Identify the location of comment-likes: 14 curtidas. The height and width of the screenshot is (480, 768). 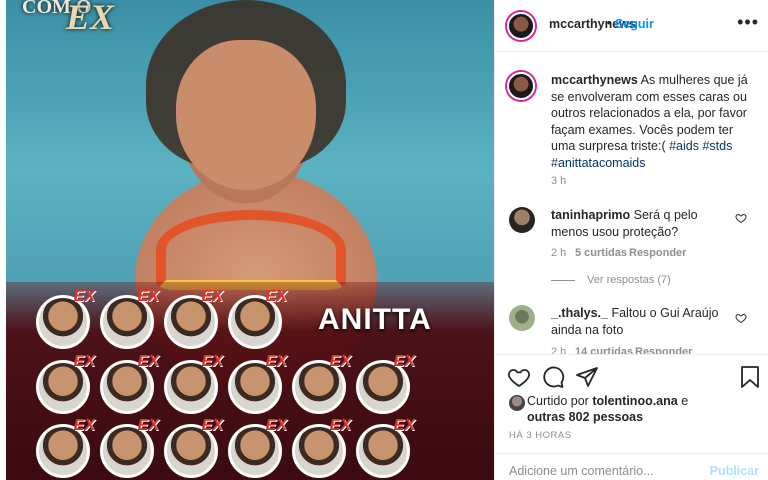
(604, 350).